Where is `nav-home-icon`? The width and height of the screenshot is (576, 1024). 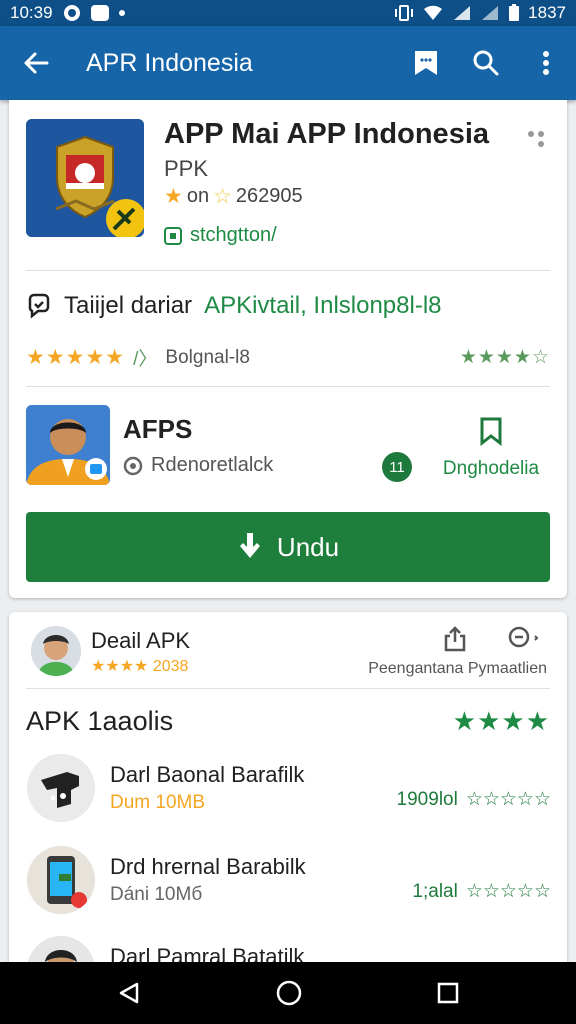 nav-home-icon is located at coordinates (289, 993).